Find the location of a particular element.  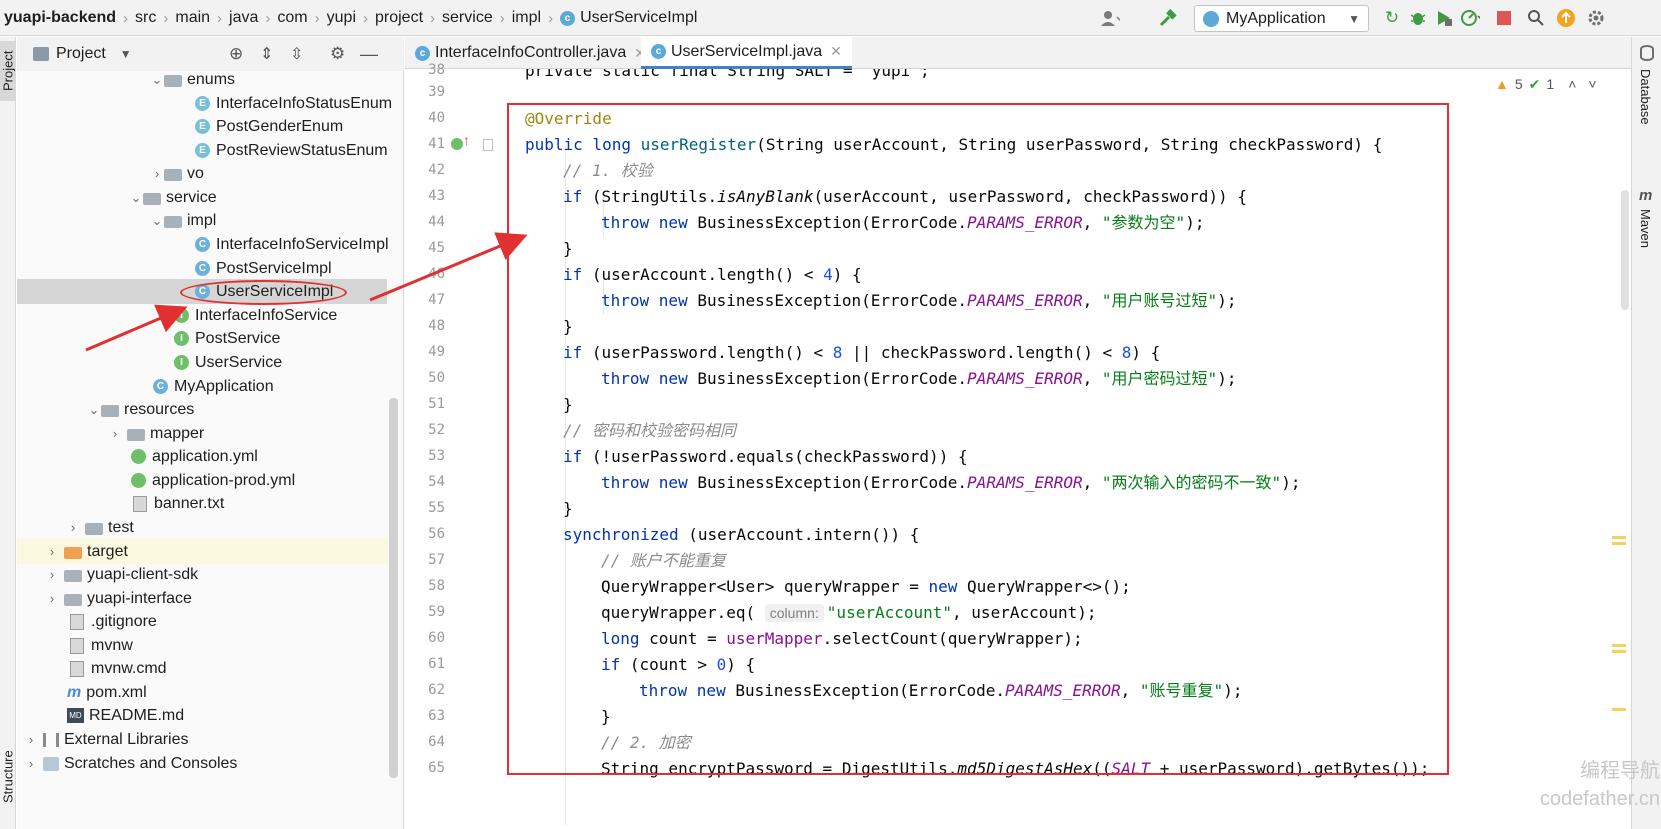

arrow-to-code is located at coordinates (448, 267).